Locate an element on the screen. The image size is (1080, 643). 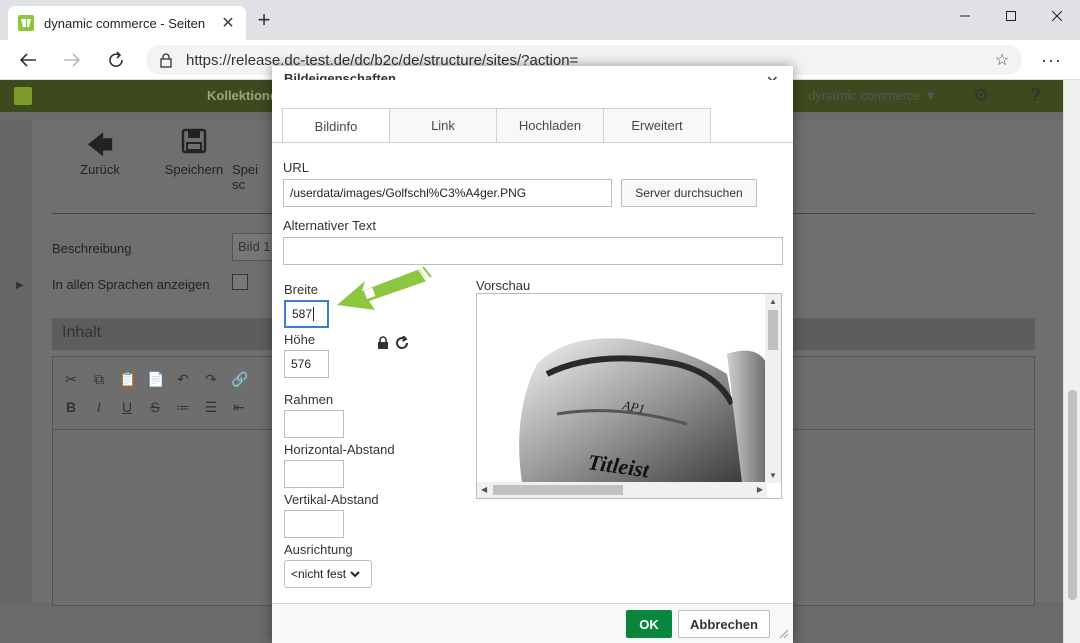
annotation-arrow-icon is located at coordinates (384, 288).